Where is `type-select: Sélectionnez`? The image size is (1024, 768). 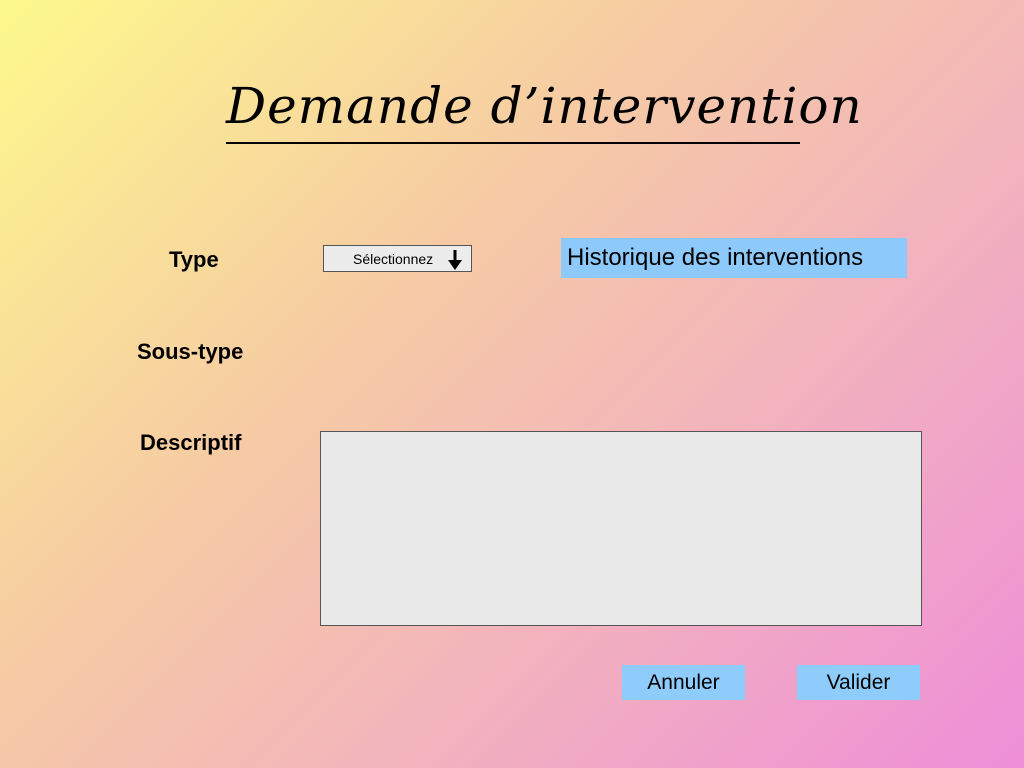 type-select: Sélectionnez is located at coordinates (397, 258).